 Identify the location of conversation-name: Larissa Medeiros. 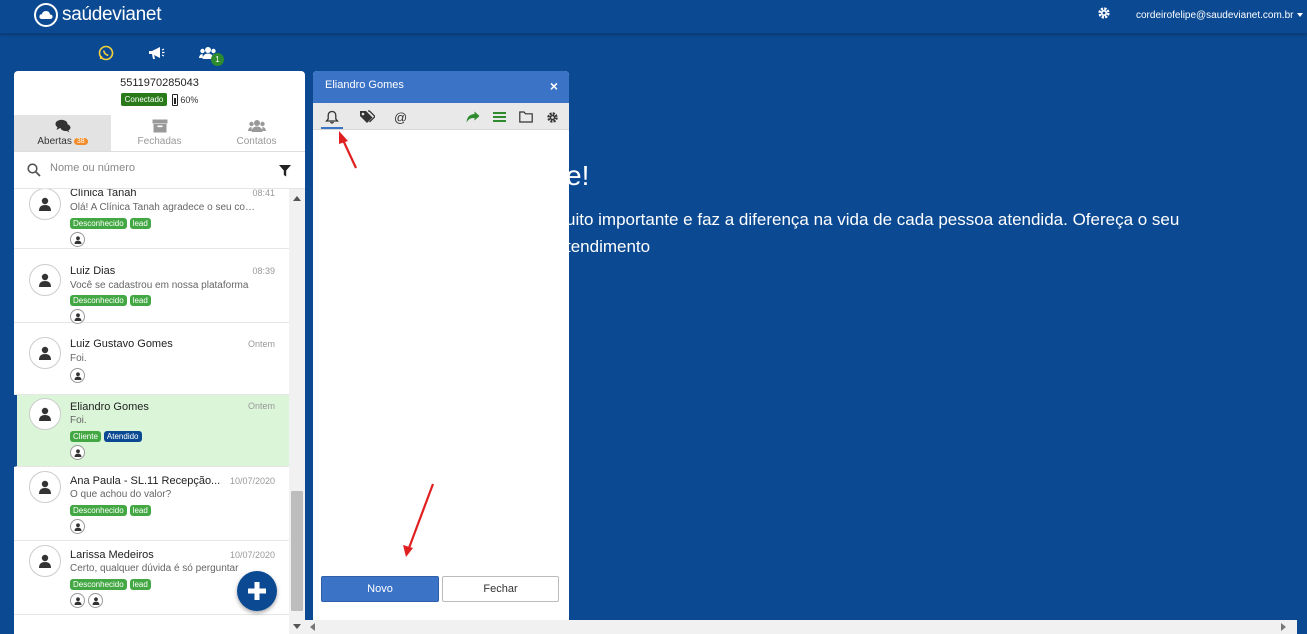
(112, 555).